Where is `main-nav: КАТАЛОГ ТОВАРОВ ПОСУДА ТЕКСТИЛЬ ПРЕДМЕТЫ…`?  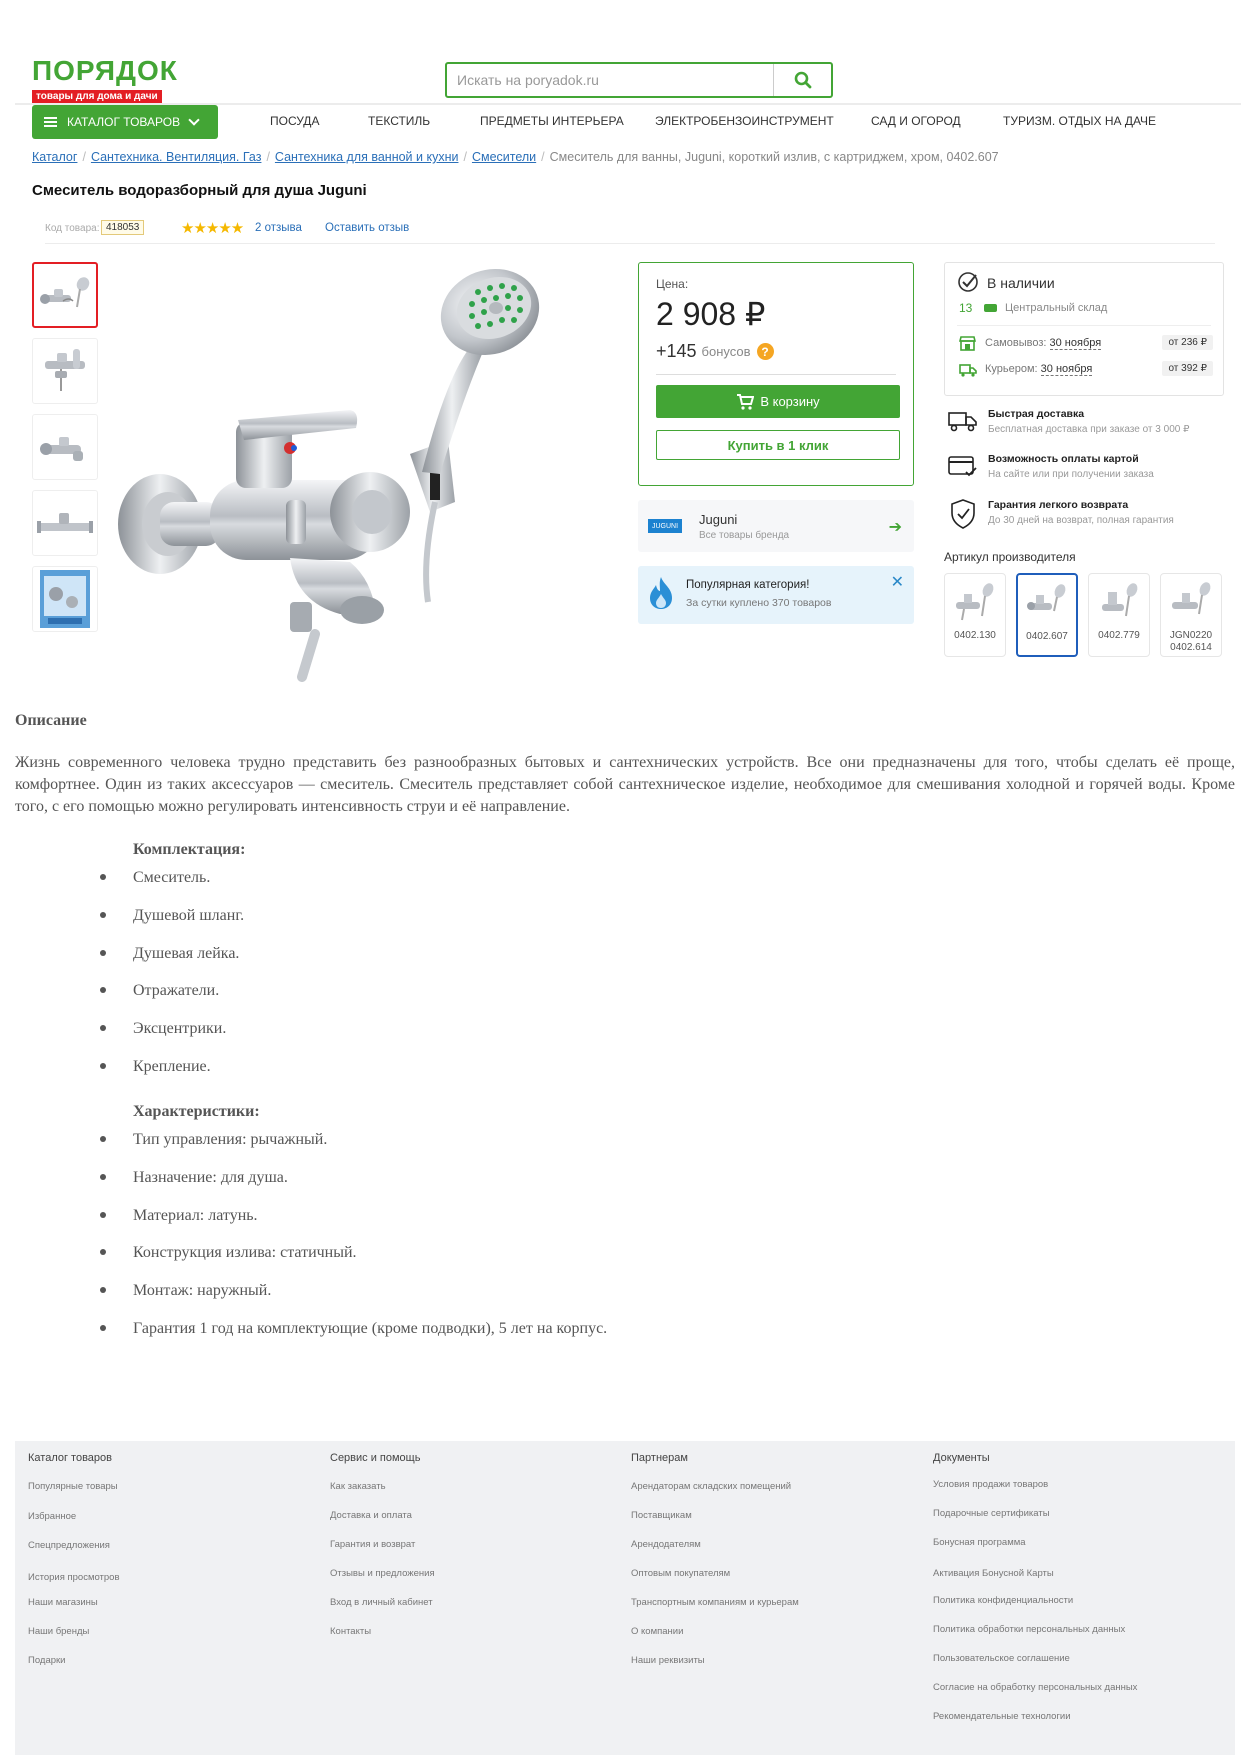 main-nav: КАТАЛОГ ТОВАРОВ ПОСУДА ТЕКСТИЛЬ ПРЕДМЕТЫ… is located at coordinates (628, 124).